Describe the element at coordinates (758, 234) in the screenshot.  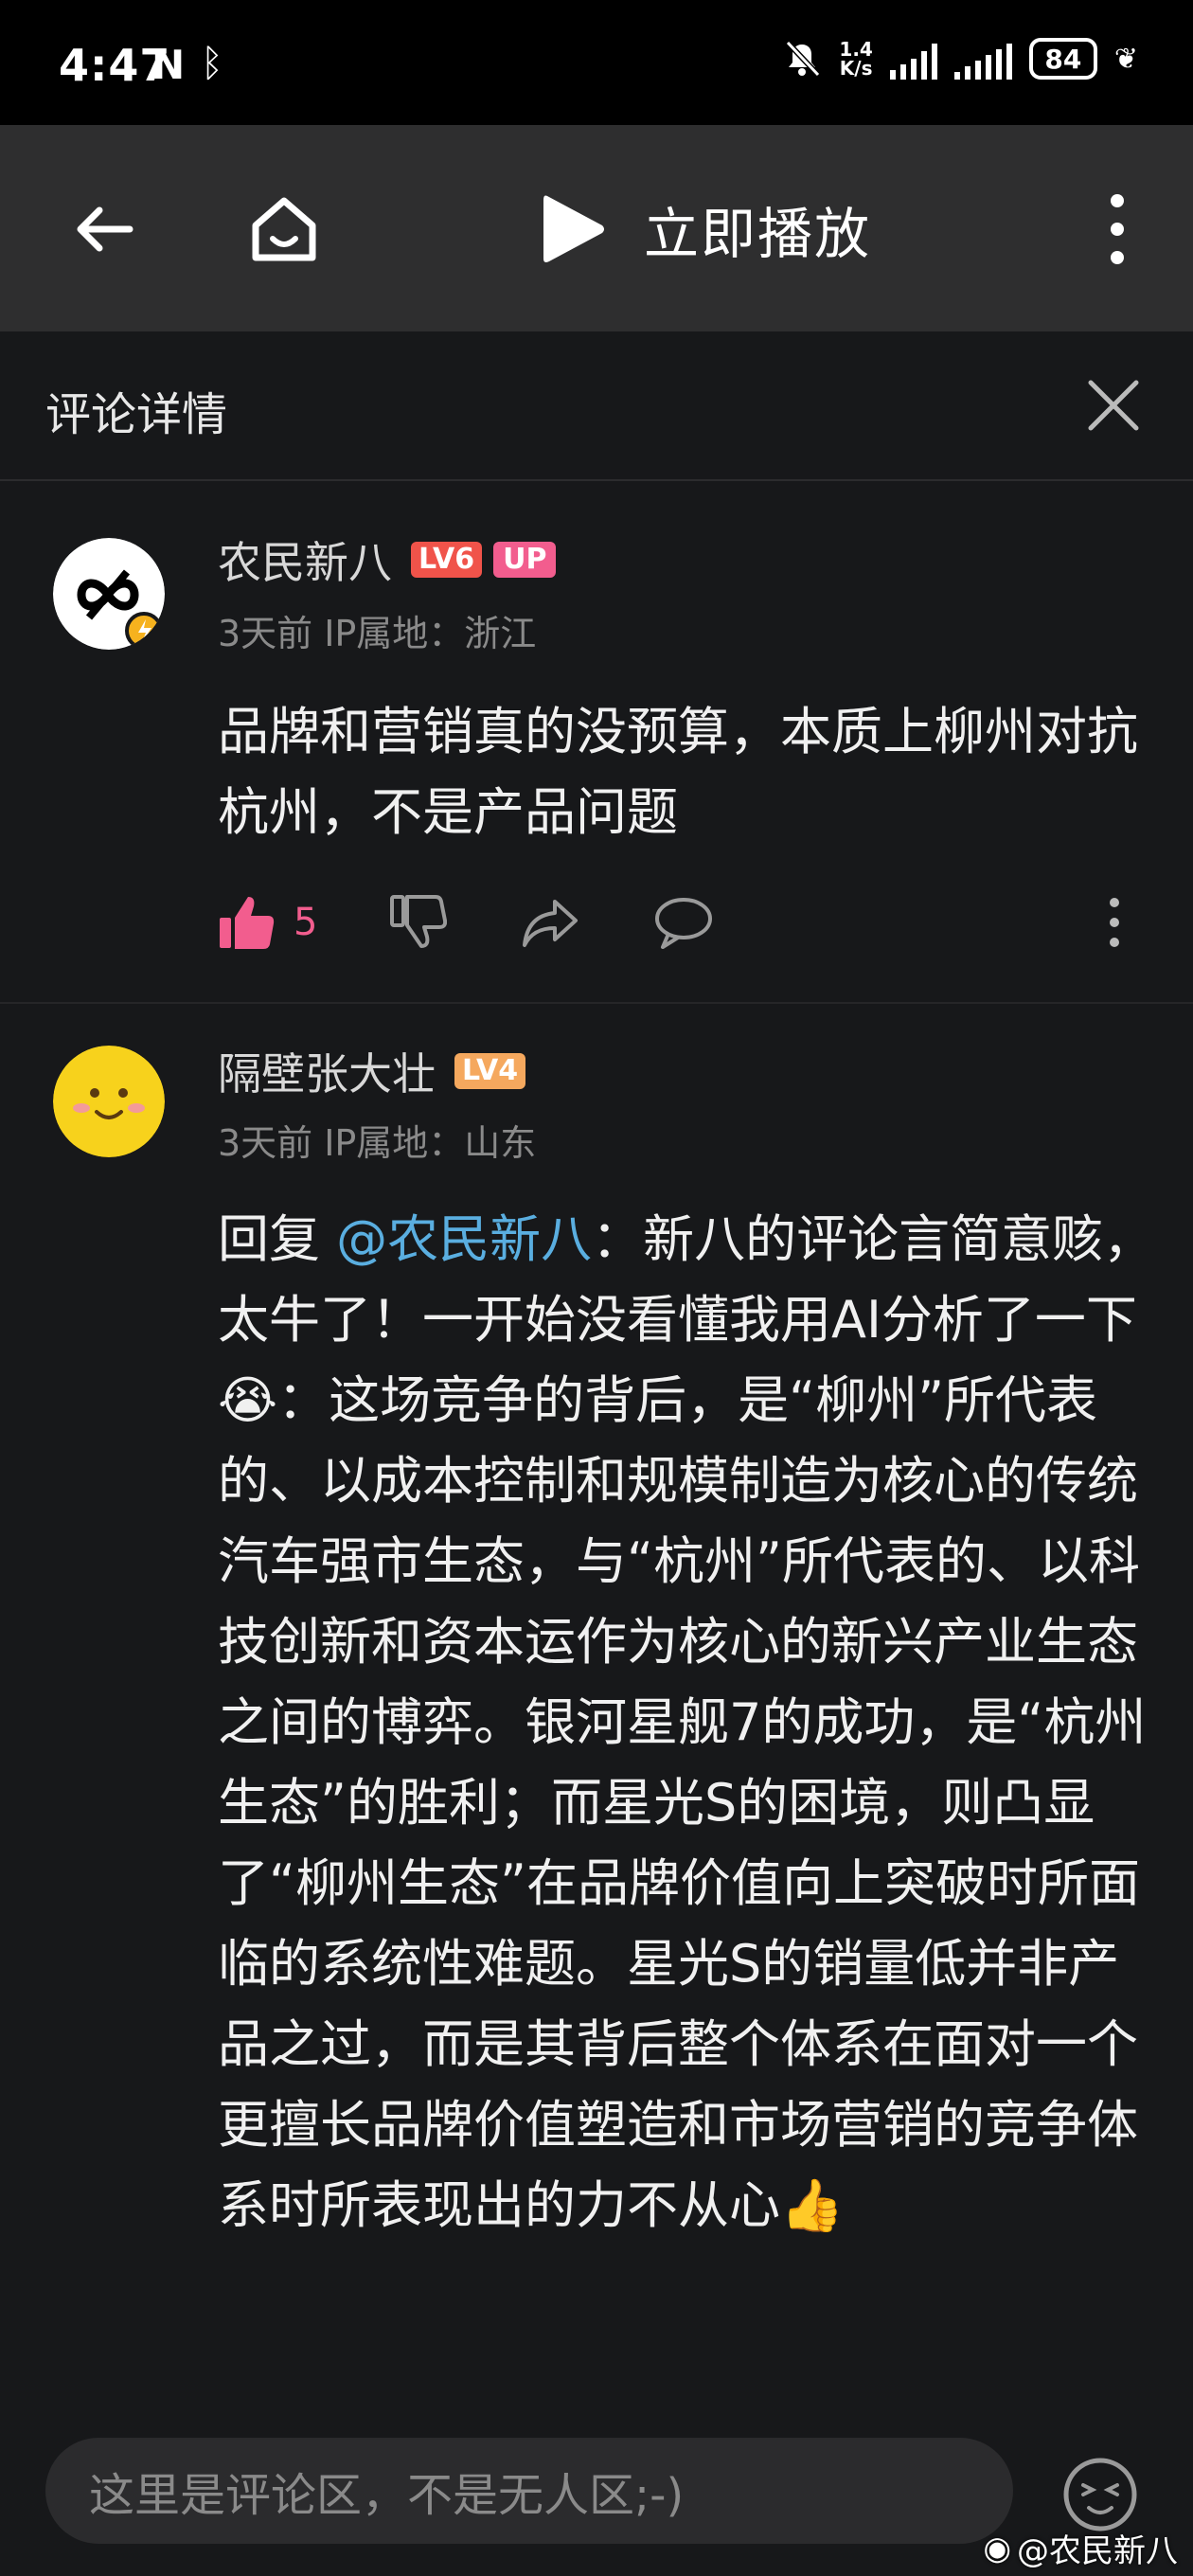
I see `play-now-label: 立即播放` at that location.